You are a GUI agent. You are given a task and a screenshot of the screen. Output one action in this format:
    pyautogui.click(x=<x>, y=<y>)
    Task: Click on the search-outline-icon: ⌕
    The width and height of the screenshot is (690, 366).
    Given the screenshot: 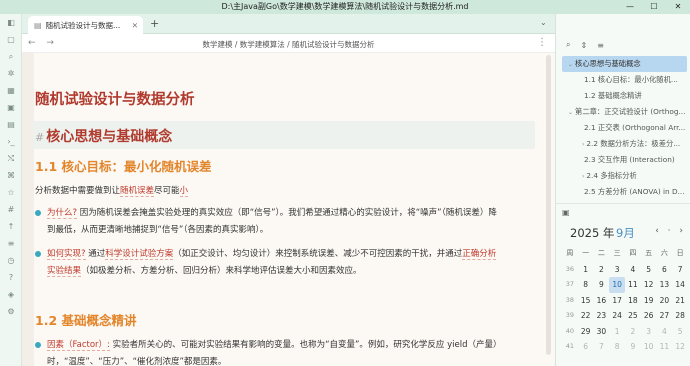 What is the action you would take?
    pyautogui.click(x=568, y=45)
    